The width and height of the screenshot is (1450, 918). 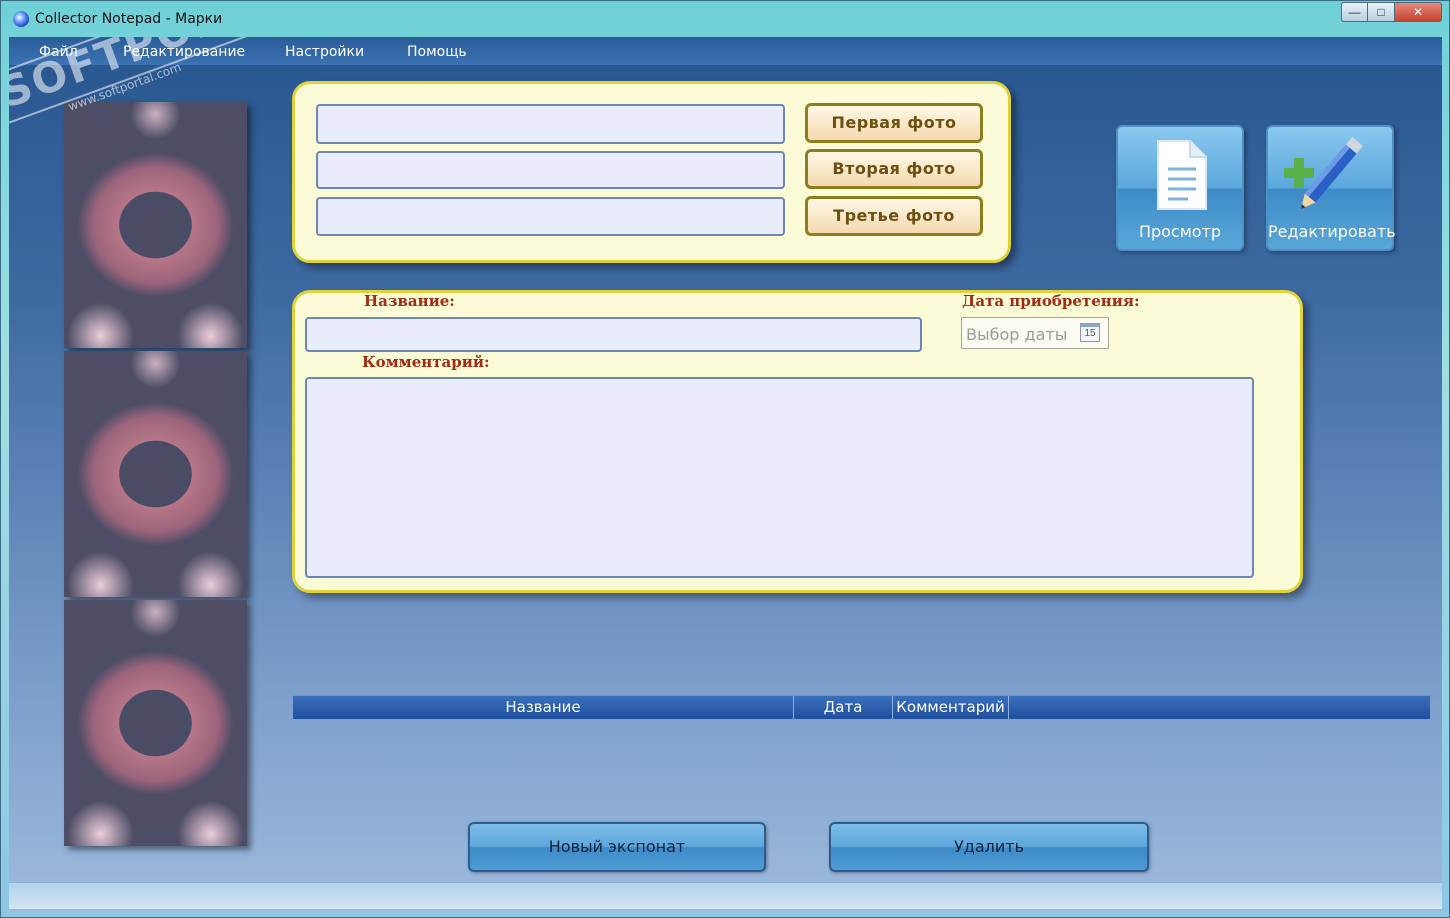 What do you see at coordinates (1324, 172) in the screenshot?
I see `pencil-plus-icon` at bounding box center [1324, 172].